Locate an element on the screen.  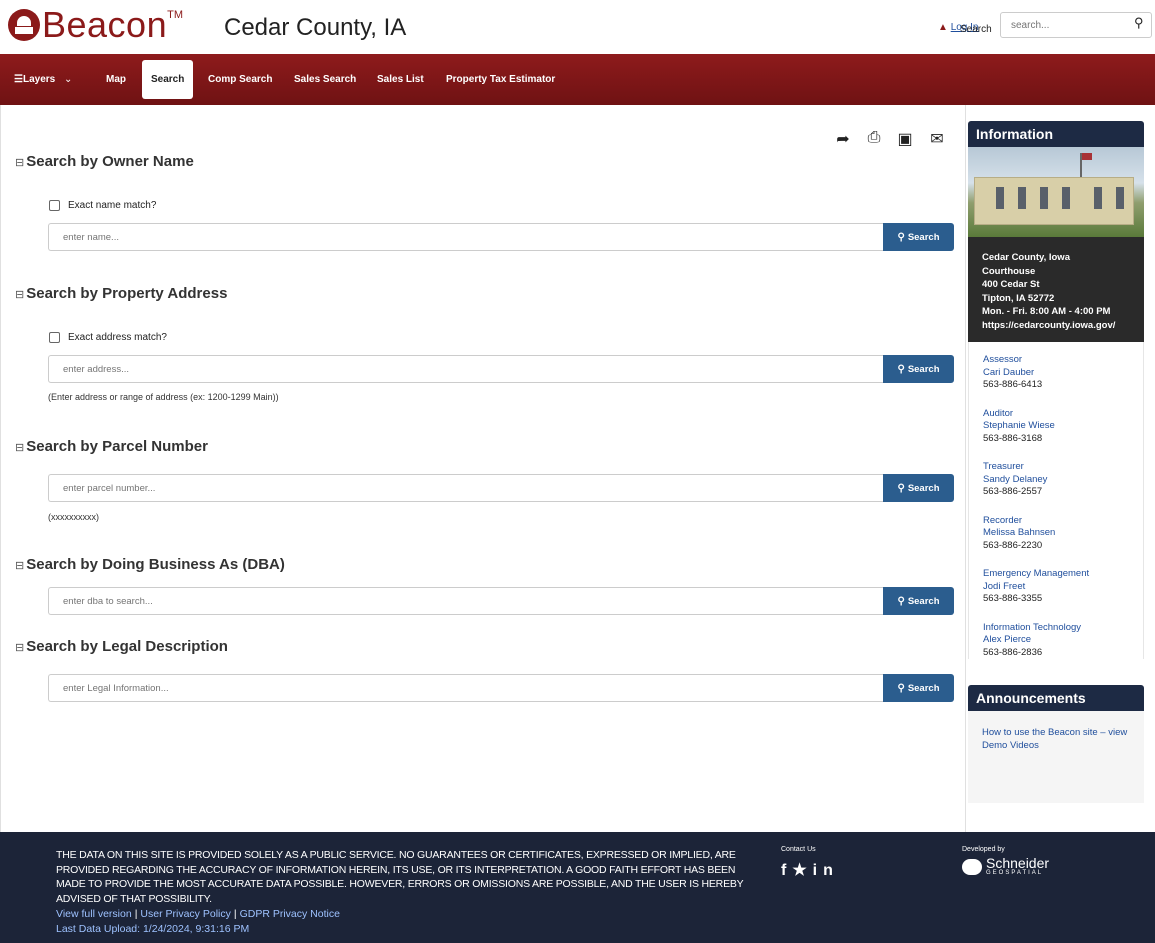
information-heading: Information is located at coordinates (1056, 134).